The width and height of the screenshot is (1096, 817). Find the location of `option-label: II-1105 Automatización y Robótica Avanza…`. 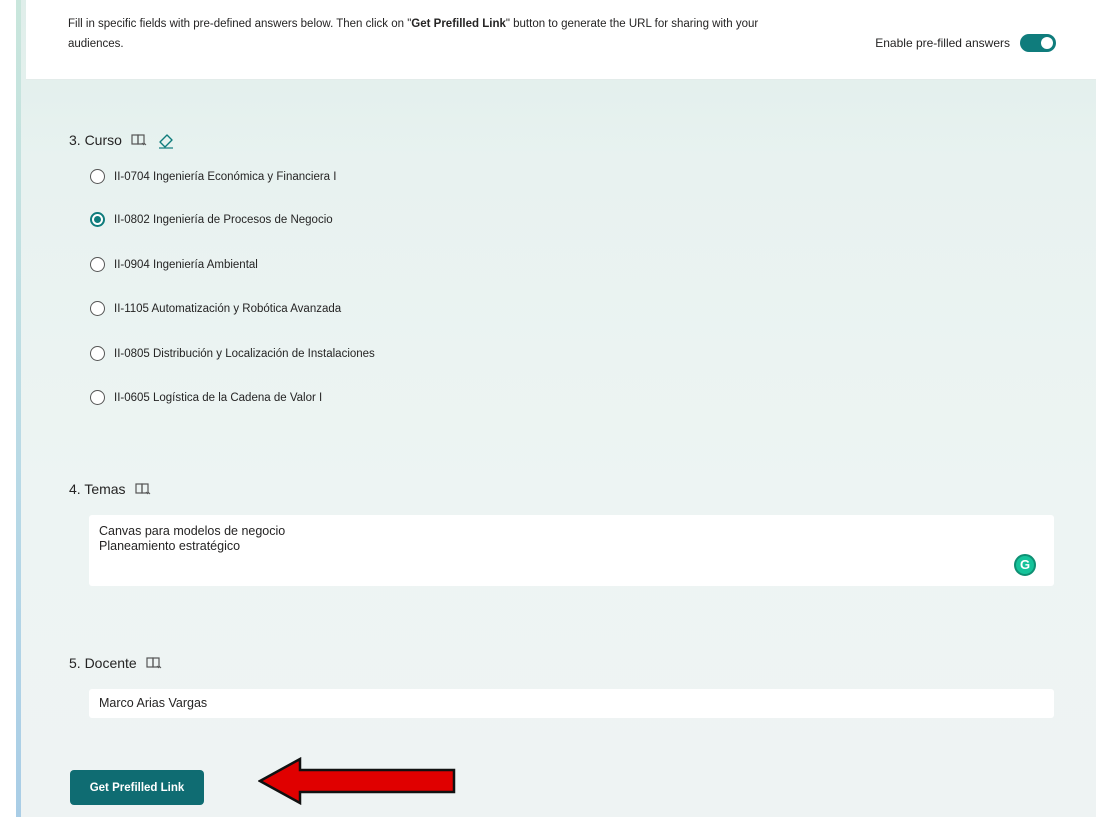

option-label: II-1105 Automatización y Robótica Avanza… is located at coordinates (228, 308).